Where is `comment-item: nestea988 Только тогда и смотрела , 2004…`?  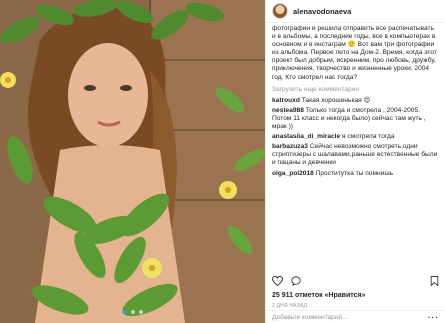
comment-item: nestea988 Только тогда и смотрела , 2004… is located at coordinates (355, 119).